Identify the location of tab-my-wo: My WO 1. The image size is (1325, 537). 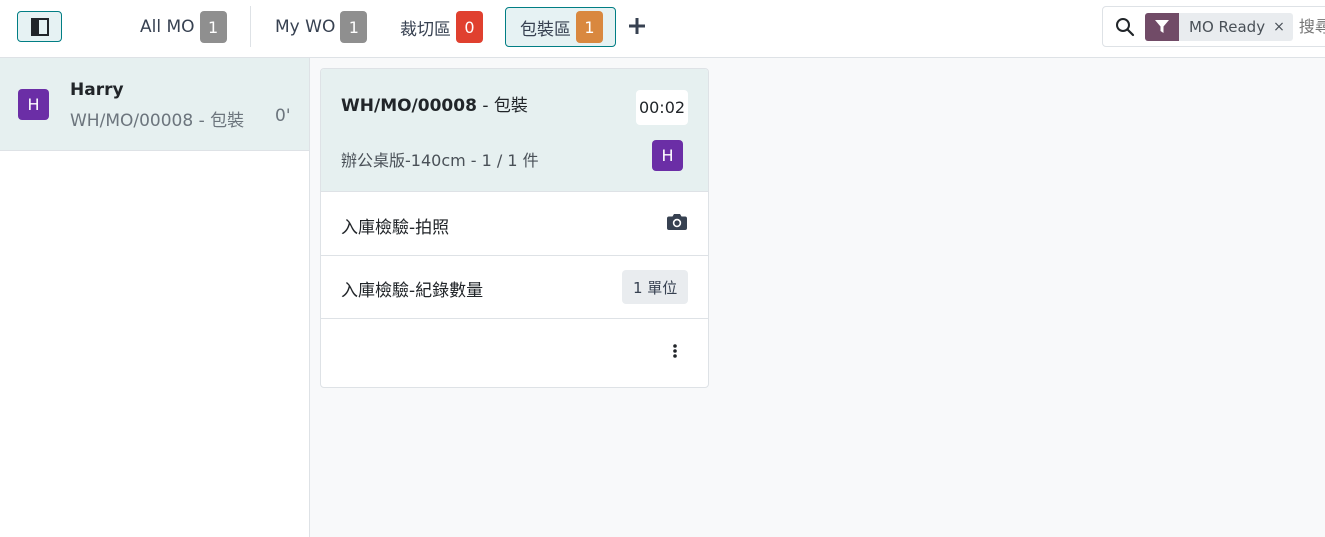
(321, 27).